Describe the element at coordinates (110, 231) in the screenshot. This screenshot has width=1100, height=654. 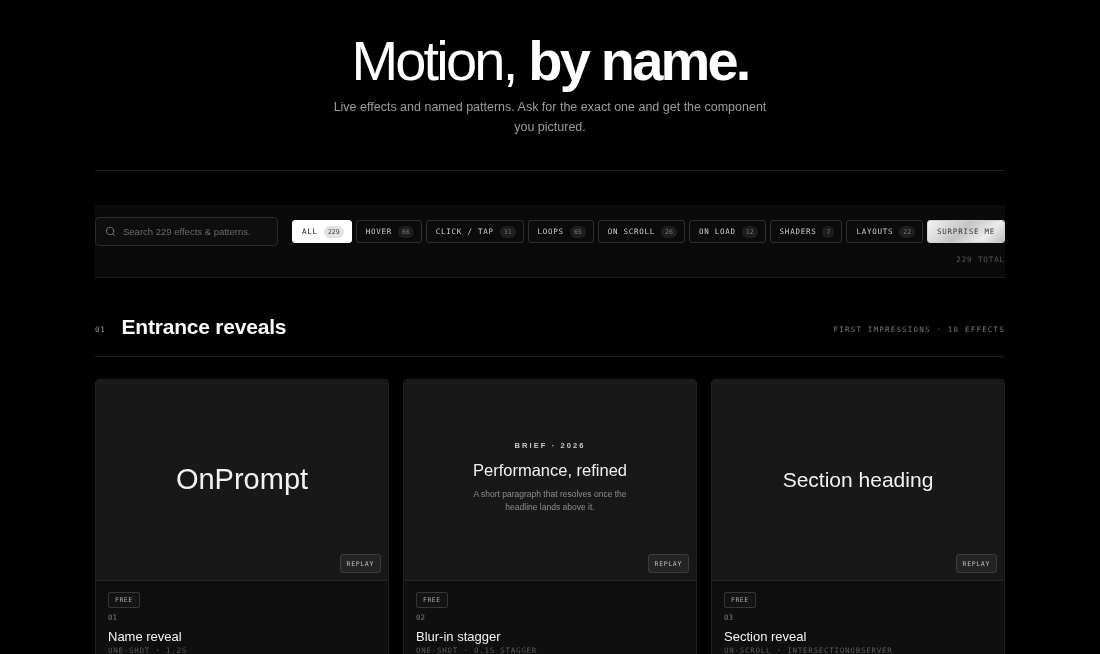
I see `search-icon` at that location.